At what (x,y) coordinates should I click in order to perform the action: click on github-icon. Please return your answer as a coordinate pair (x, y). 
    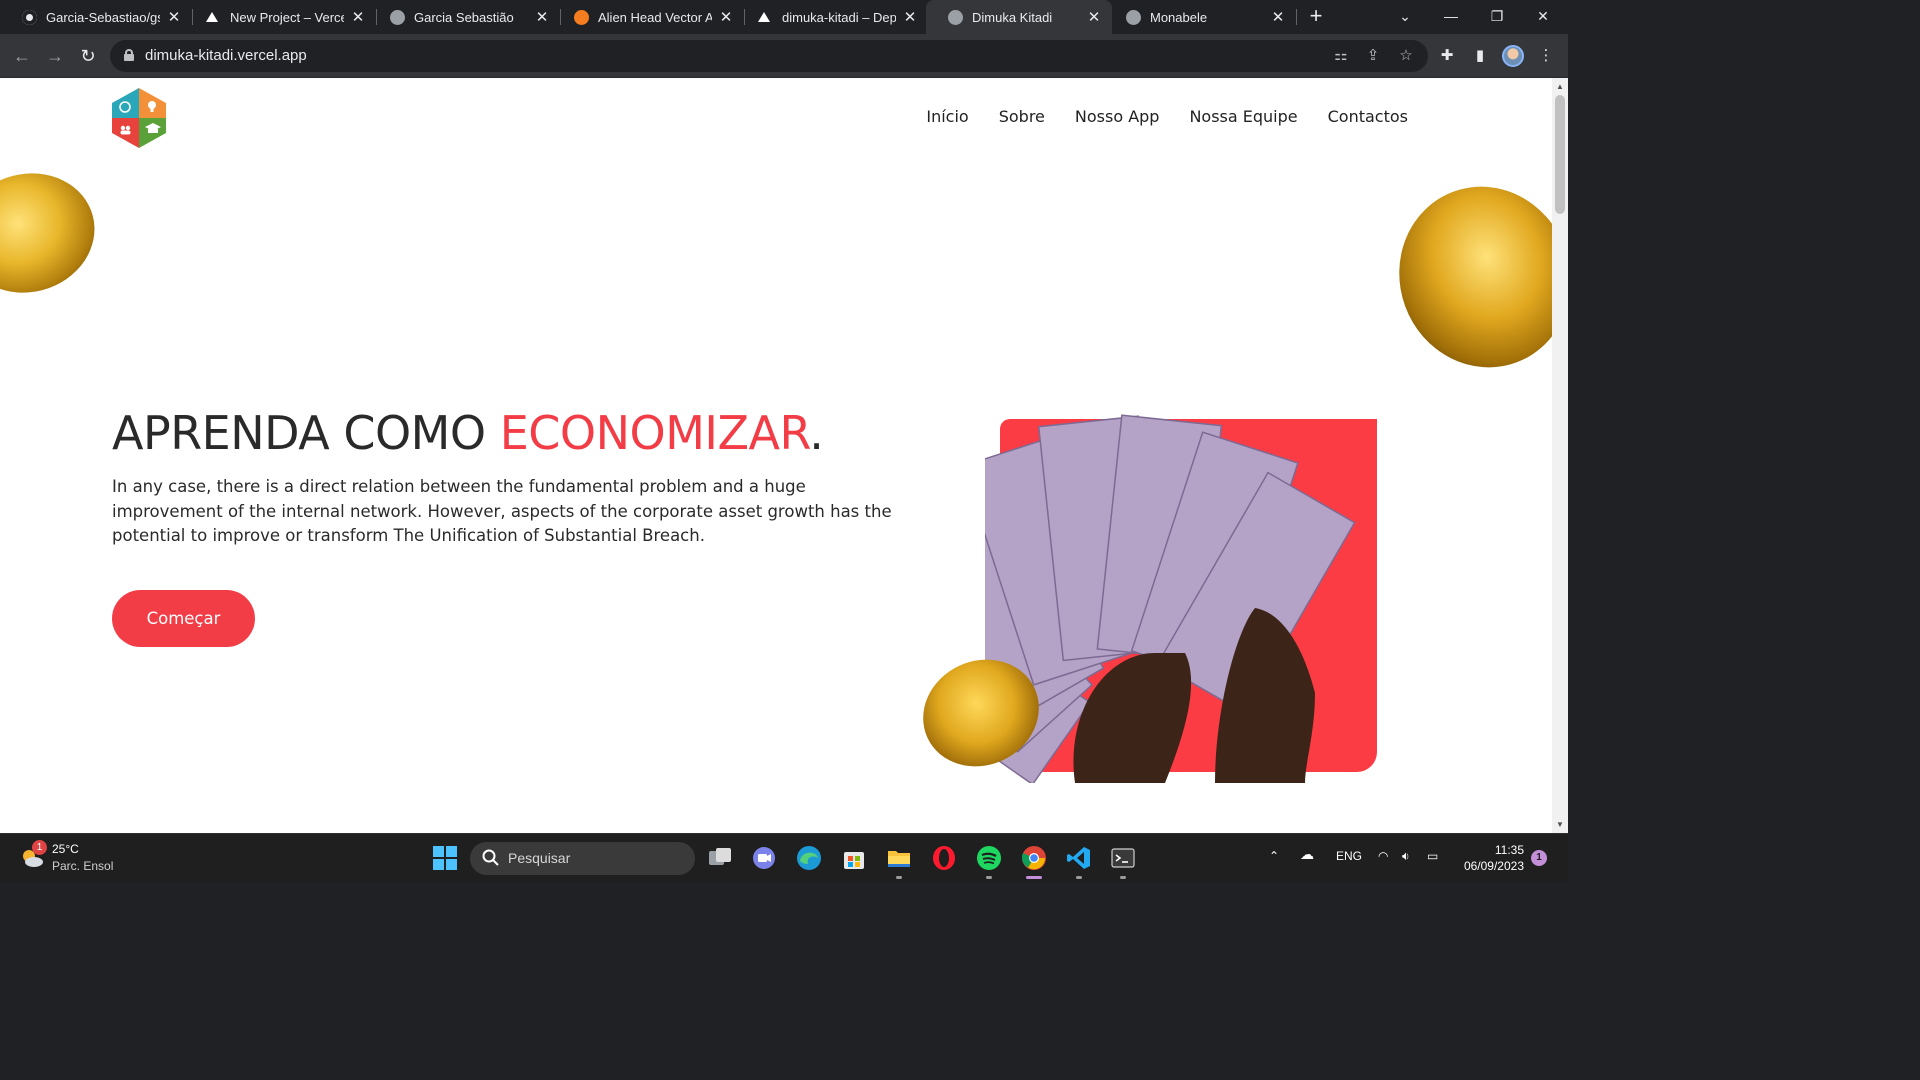
    Looking at the image, I should click on (29, 17).